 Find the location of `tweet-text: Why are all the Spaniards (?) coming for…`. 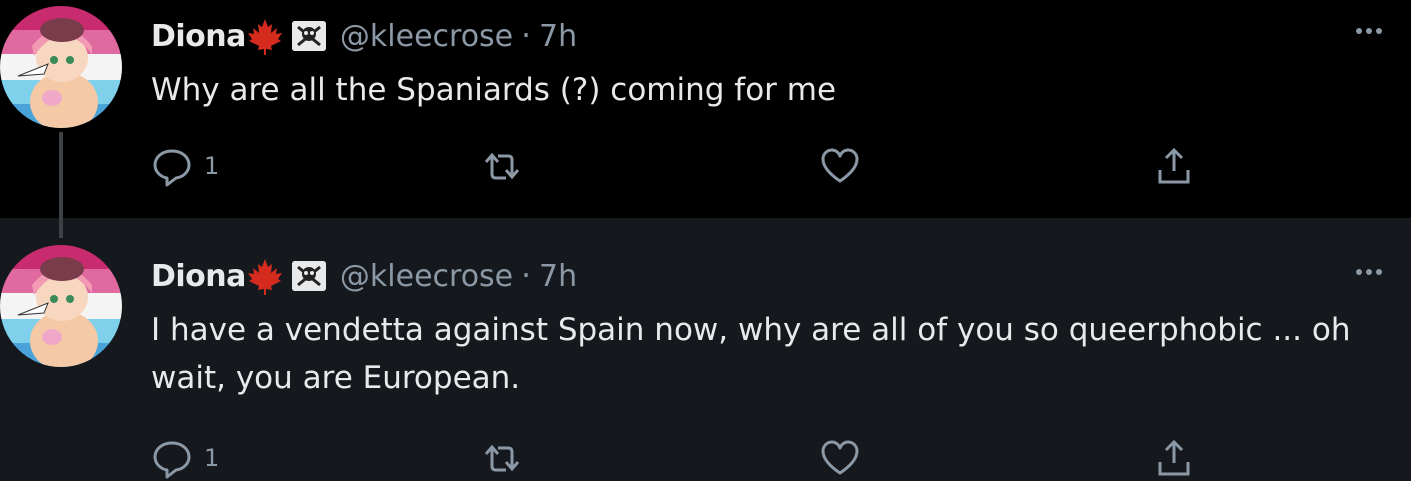

tweet-text: Why are all the Spaniards (?) coming for… is located at coordinates (494, 90).